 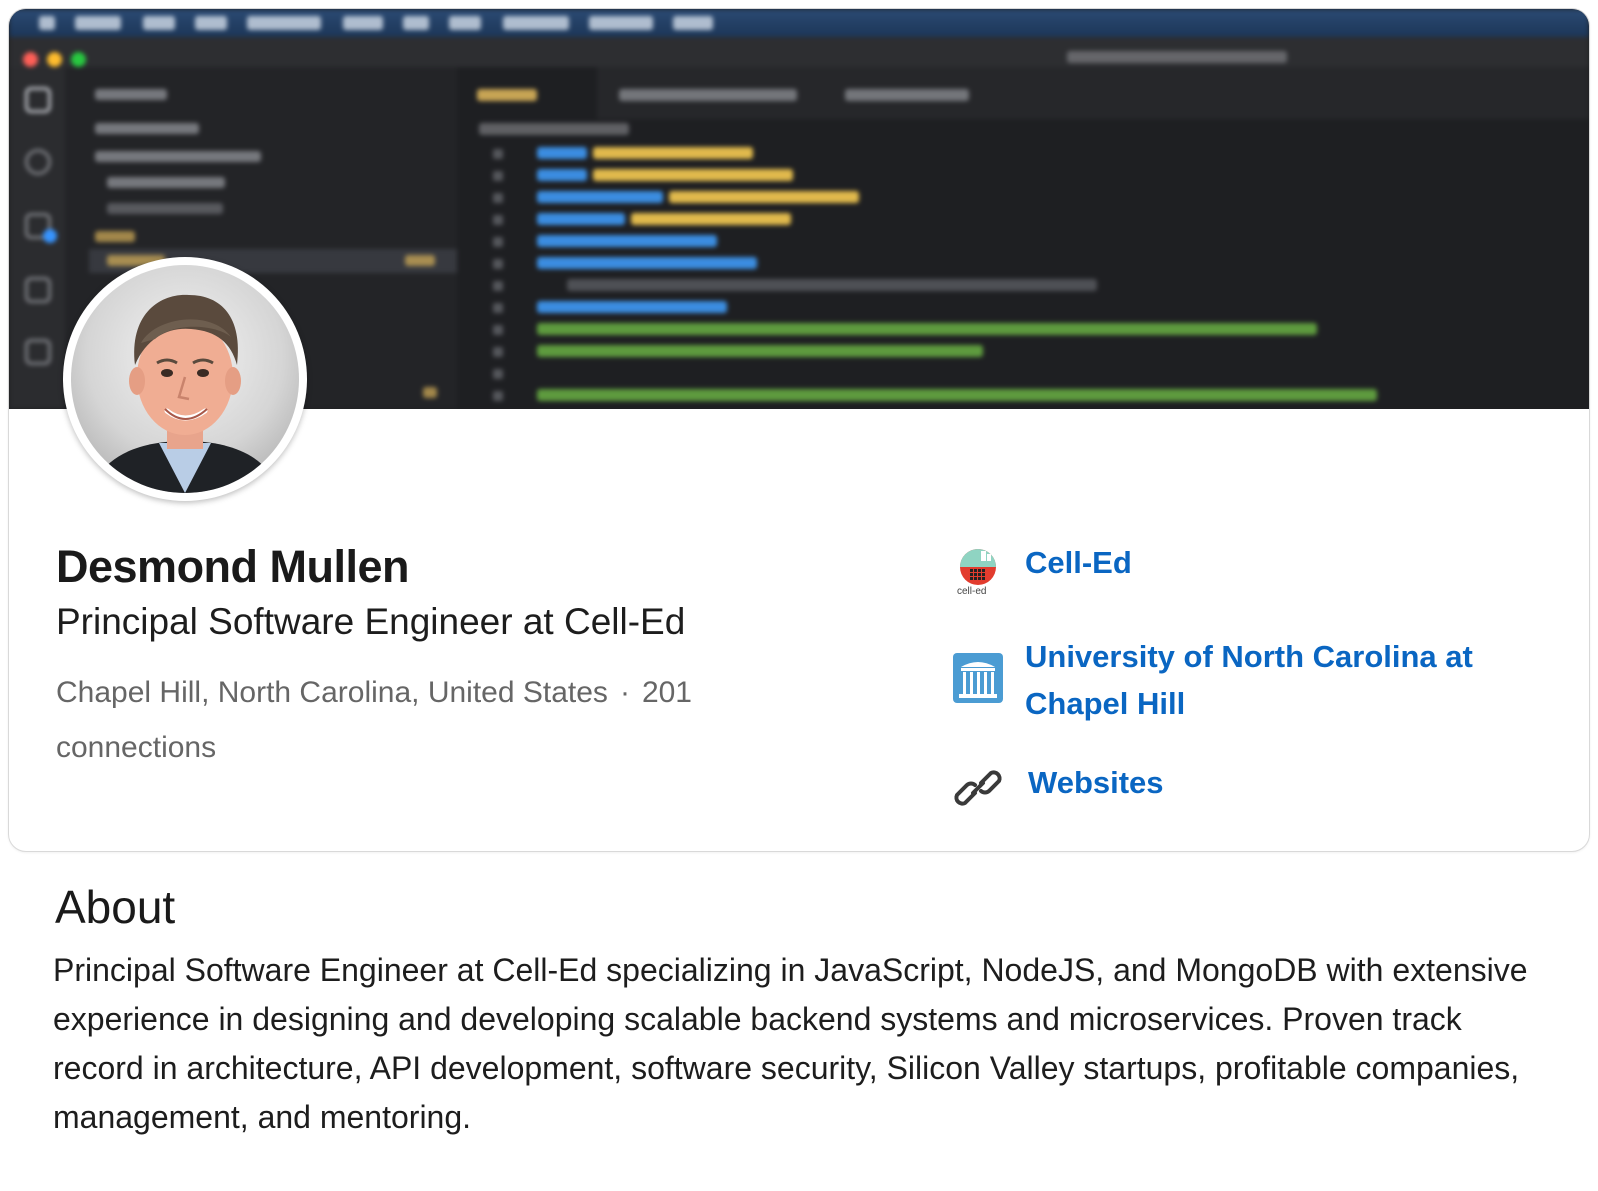 I want to click on profile-name: Desmond Mullen, so click(x=233, y=566).